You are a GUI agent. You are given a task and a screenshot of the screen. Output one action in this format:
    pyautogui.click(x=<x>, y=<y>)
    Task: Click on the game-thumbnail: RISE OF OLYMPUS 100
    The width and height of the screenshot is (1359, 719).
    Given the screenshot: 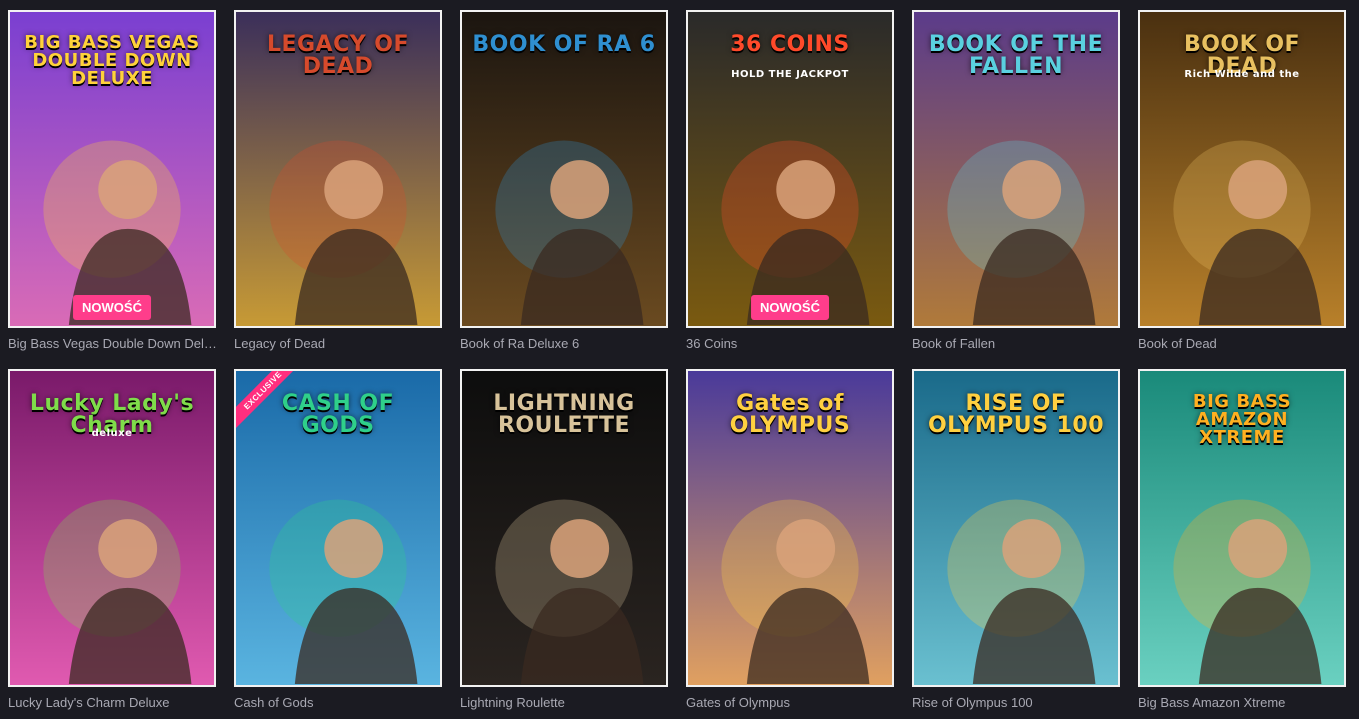 What is the action you would take?
    pyautogui.click(x=1016, y=528)
    